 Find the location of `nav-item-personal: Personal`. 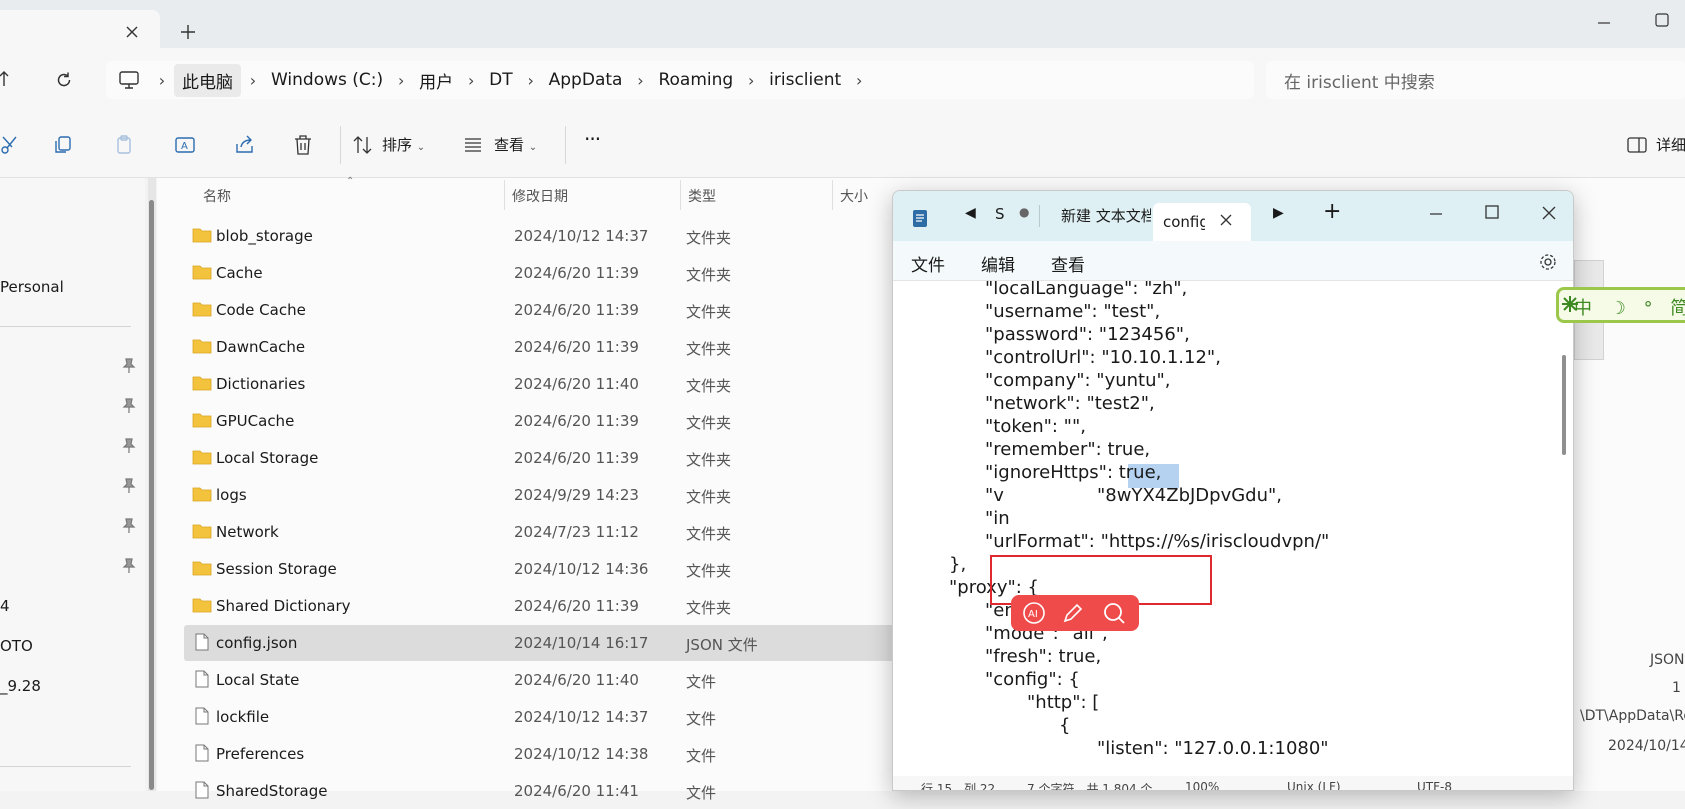

nav-item-personal: Personal is located at coordinates (32, 287).